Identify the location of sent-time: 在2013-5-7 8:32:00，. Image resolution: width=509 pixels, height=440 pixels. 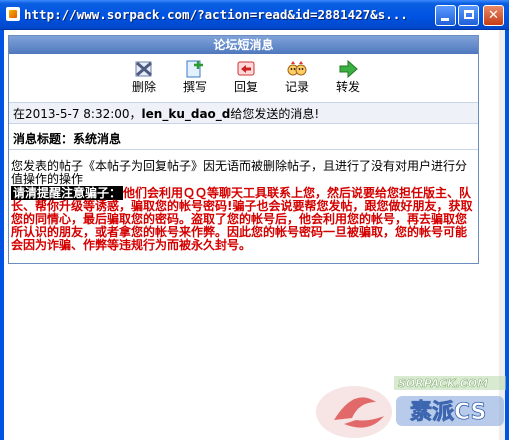
(77, 114).